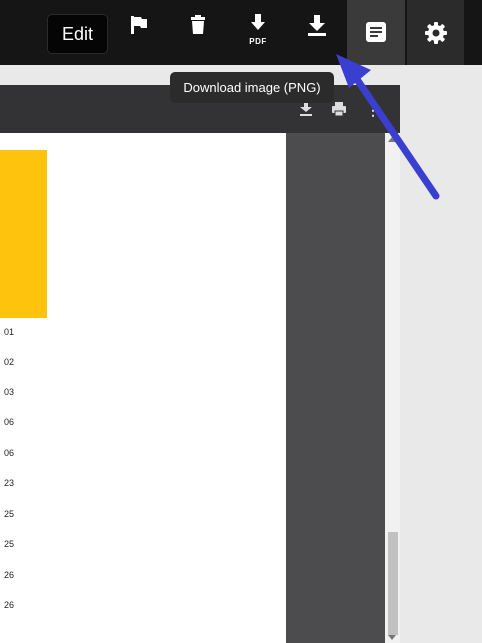 Image resolution: width=482 pixels, height=643 pixels. Describe the element at coordinates (77, 34) in the screenshot. I see `edit-button: Edit` at that location.